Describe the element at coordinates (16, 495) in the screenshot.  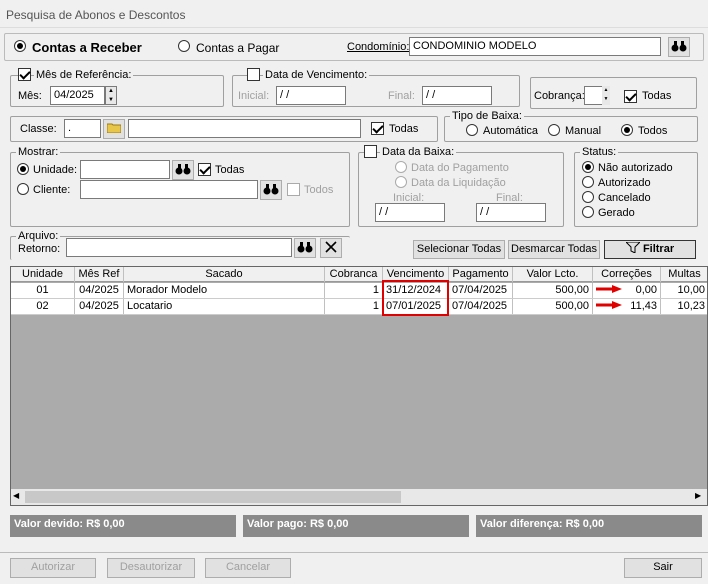
I see `scroll-left-arrow: ◀` at that location.